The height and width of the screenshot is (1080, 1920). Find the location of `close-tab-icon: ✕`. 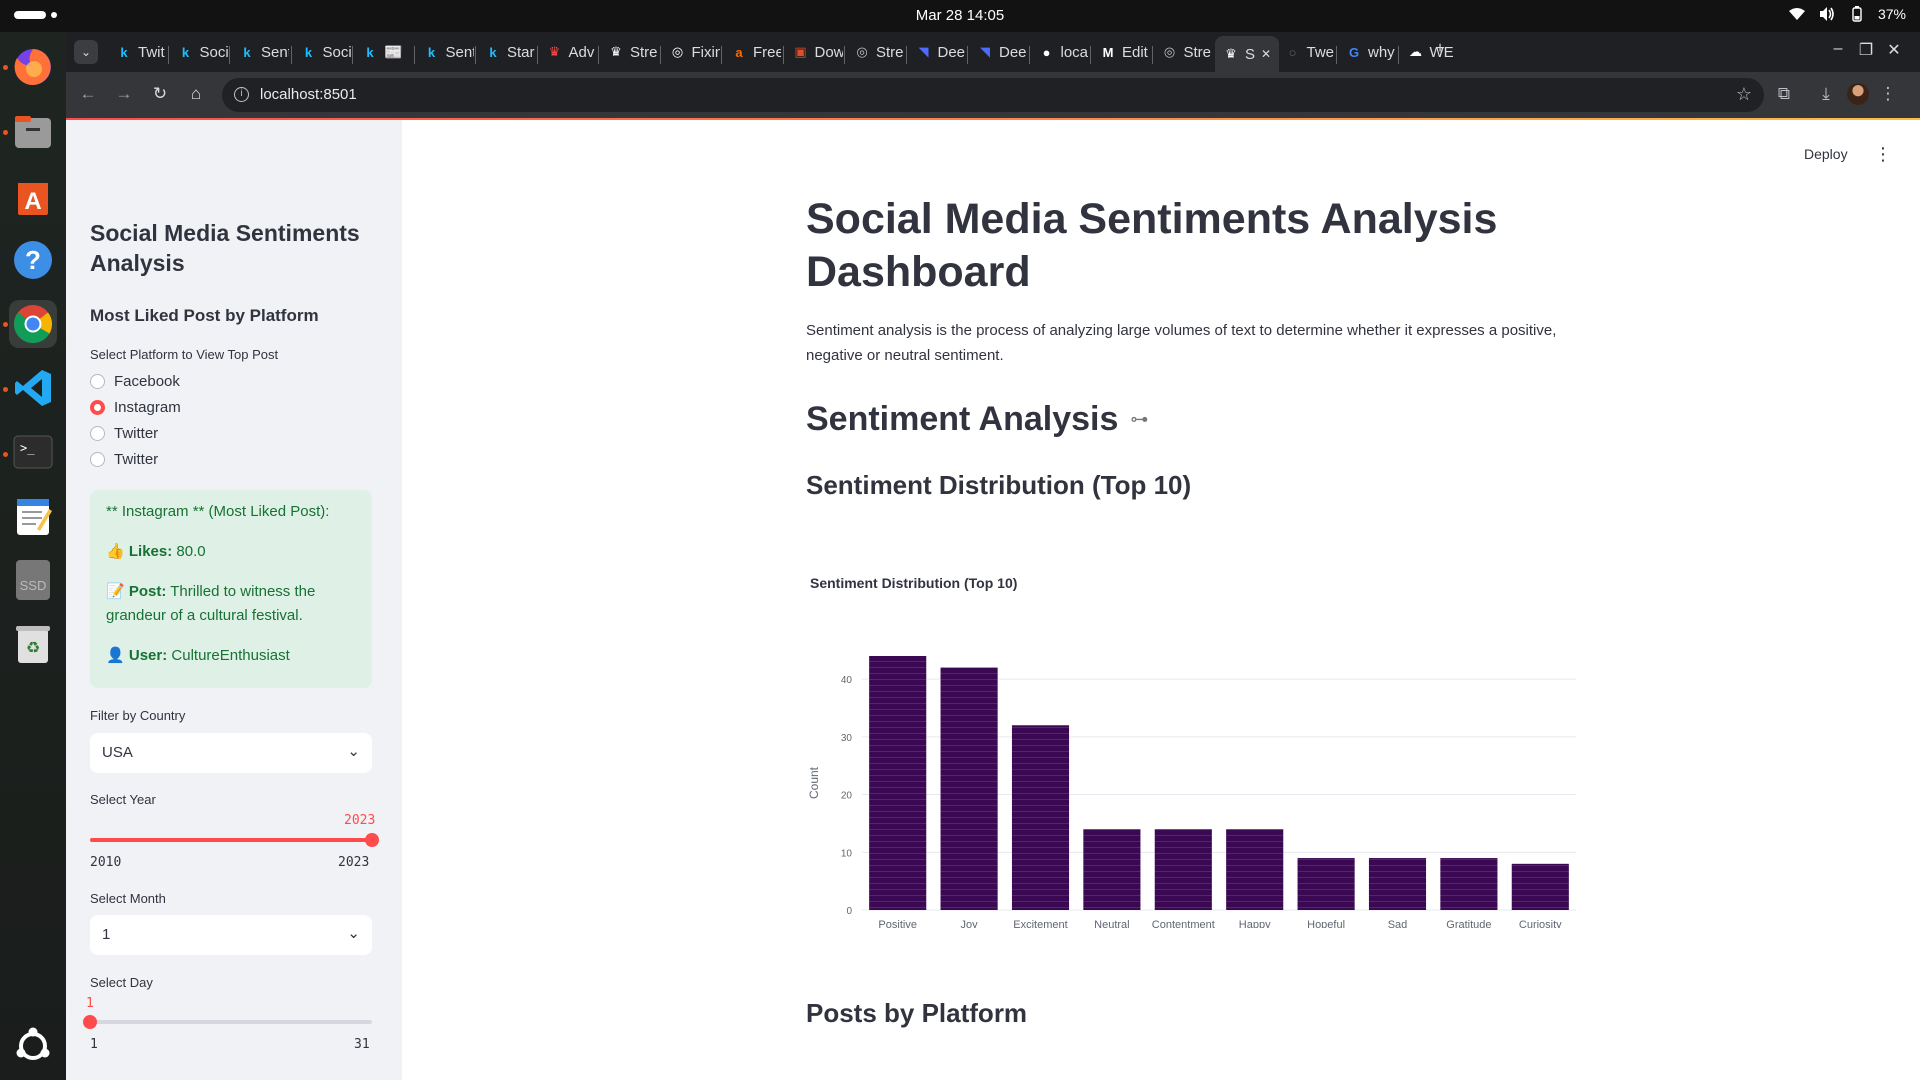

close-tab-icon: ✕ is located at coordinates (1266, 54).